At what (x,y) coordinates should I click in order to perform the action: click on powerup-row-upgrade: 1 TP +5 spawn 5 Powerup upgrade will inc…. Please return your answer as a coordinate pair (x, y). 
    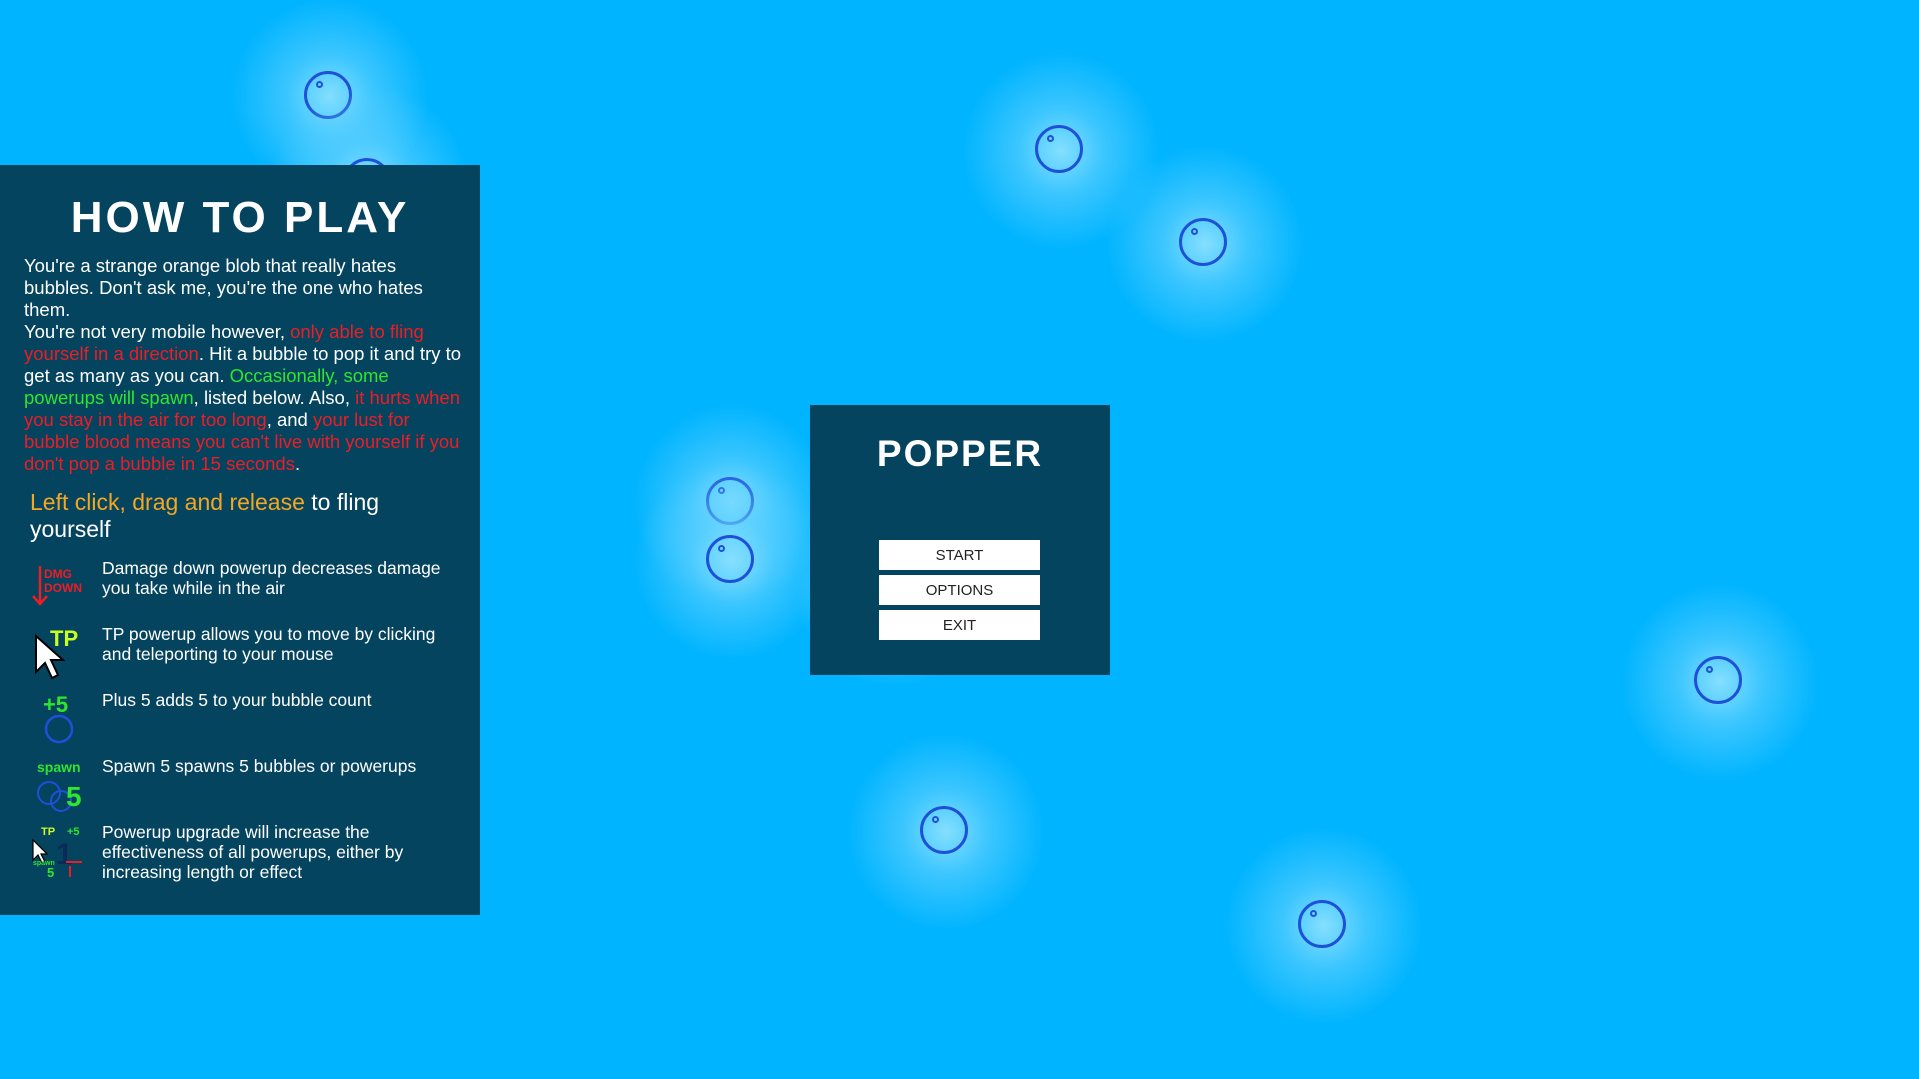
    Looking at the image, I should click on (250, 852).